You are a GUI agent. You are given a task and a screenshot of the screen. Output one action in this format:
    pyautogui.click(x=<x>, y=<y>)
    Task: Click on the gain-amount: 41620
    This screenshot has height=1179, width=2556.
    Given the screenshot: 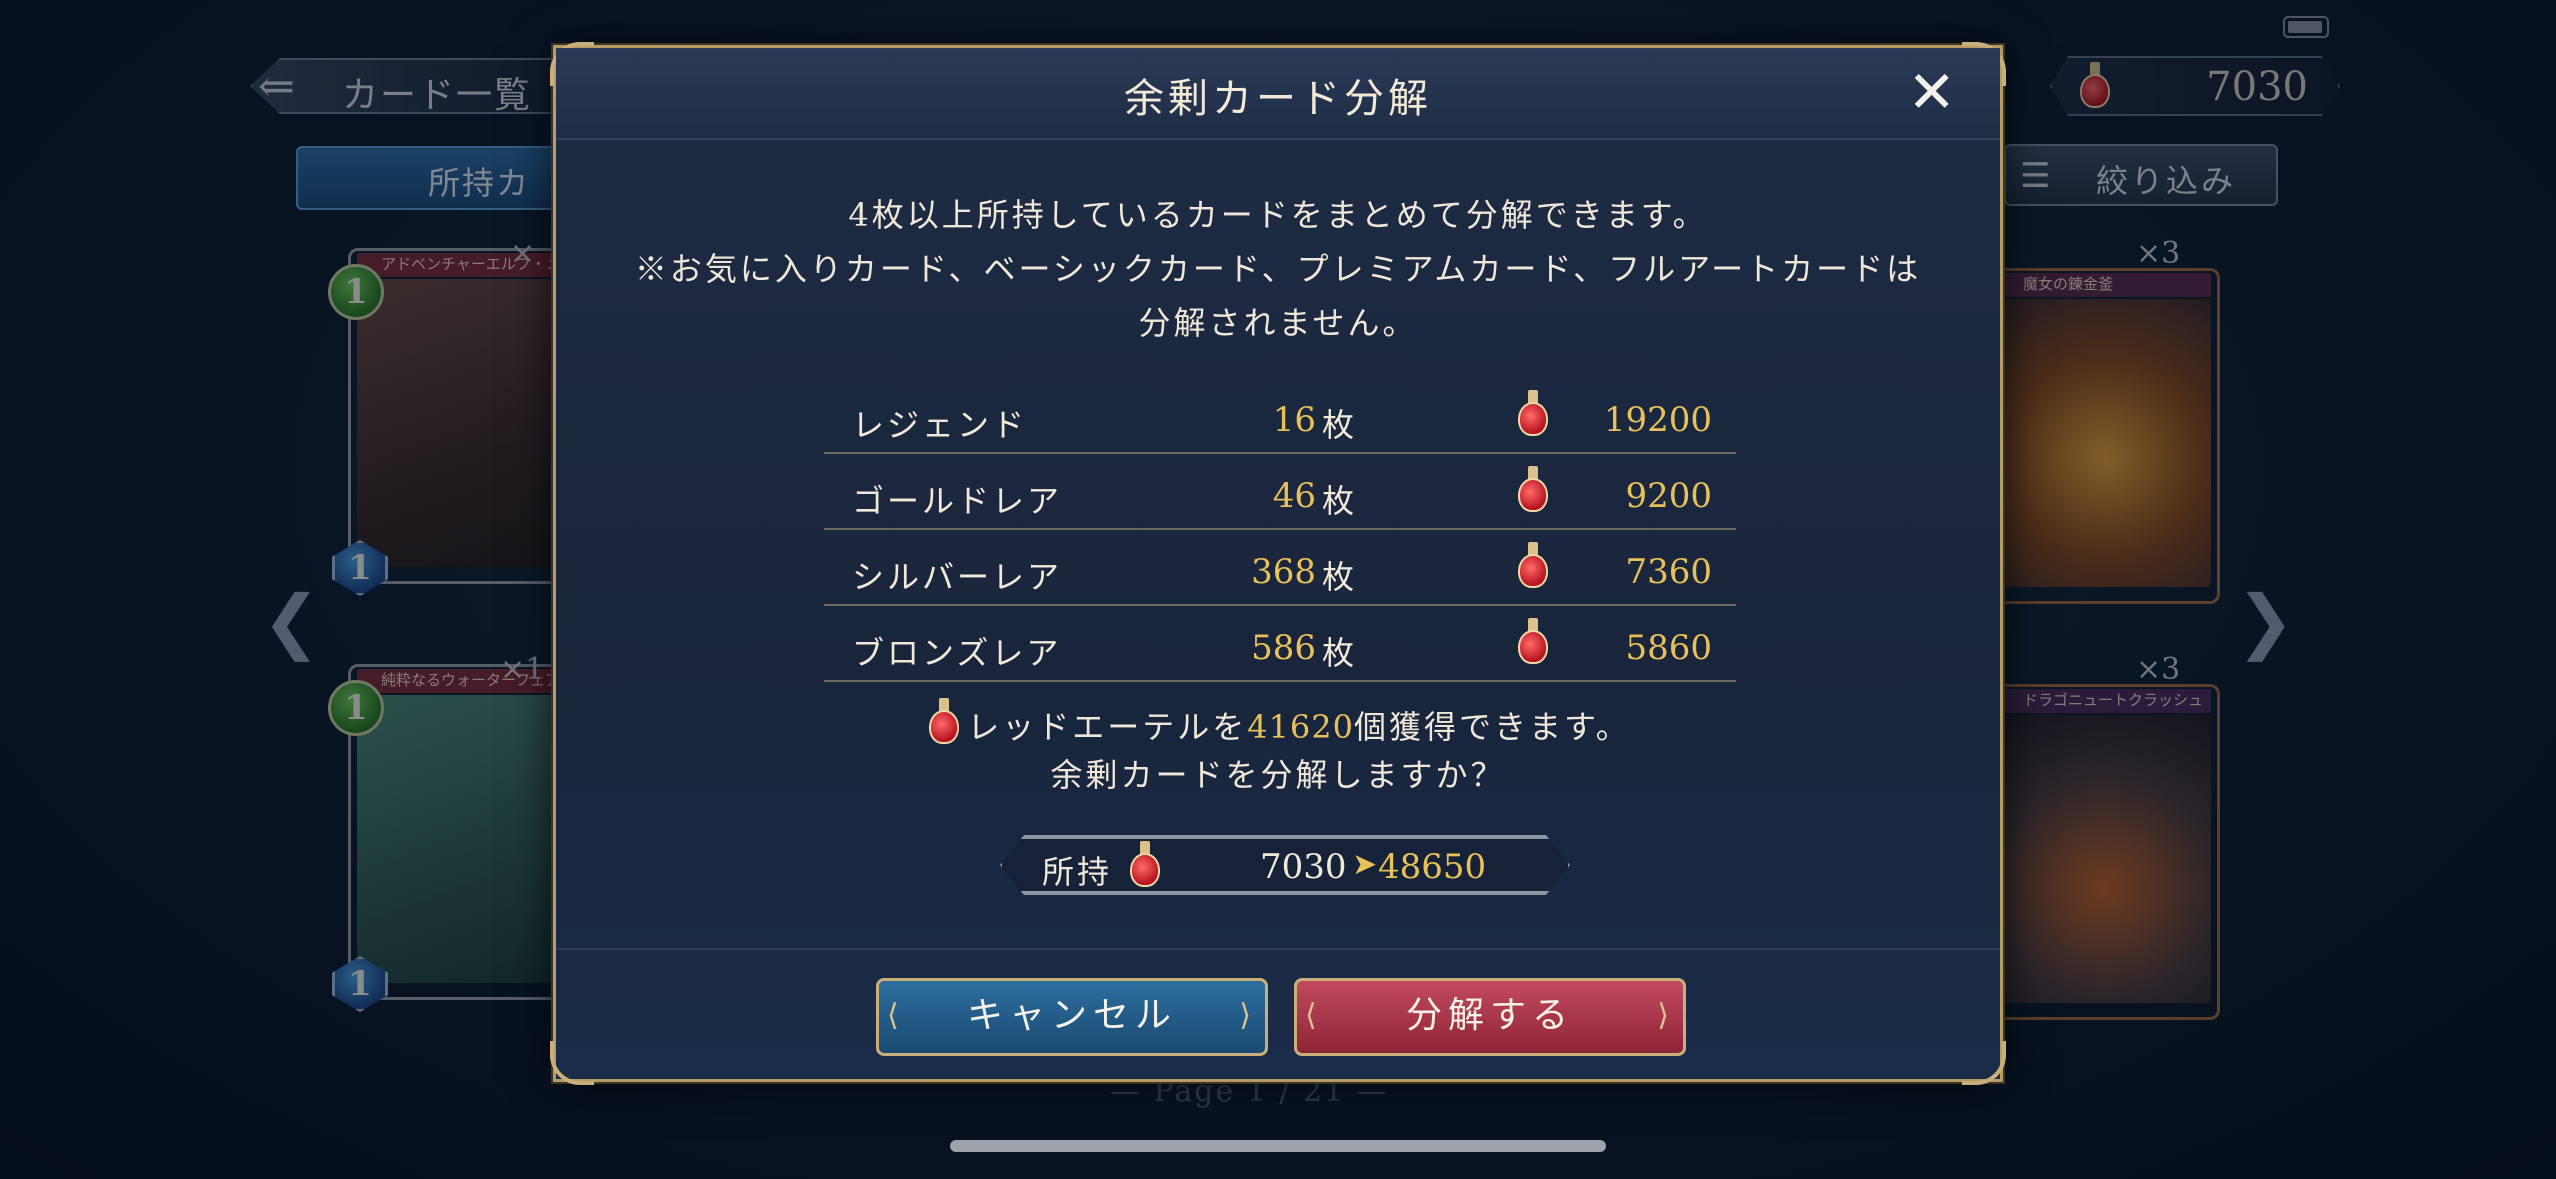 What is the action you would take?
    pyautogui.click(x=1300, y=727)
    